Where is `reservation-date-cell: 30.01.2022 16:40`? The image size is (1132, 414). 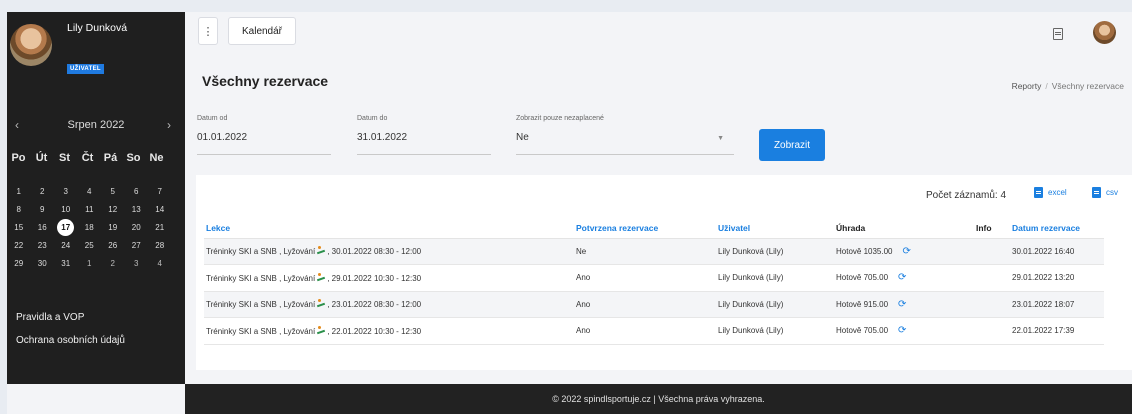 reservation-date-cell: 30.01.2022 16:40 is located at coordinates (1057, 251).